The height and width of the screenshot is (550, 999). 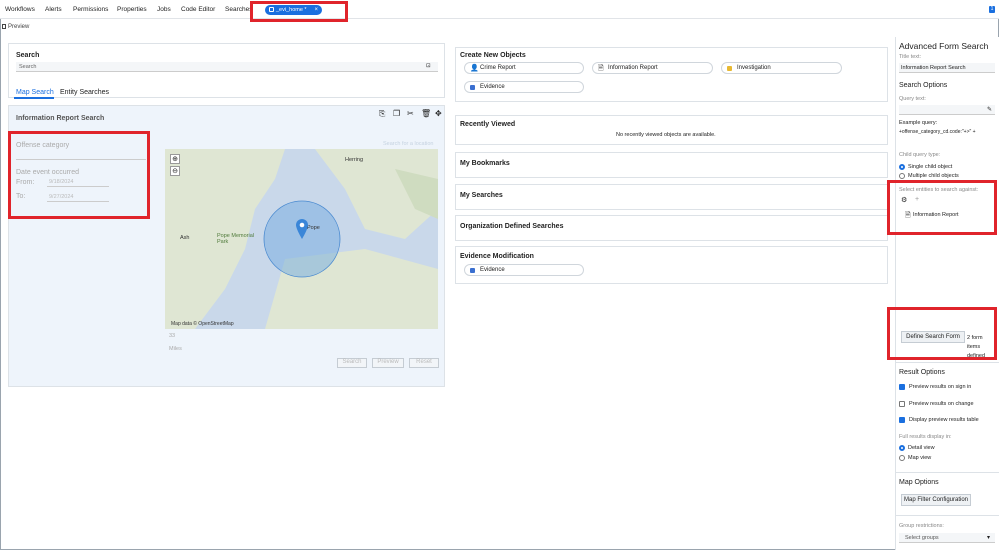 What do you see at coordinates (35, 92) in the screenshot?
I see `tab-map-search: Map Search` at bounding box center [35, 92].